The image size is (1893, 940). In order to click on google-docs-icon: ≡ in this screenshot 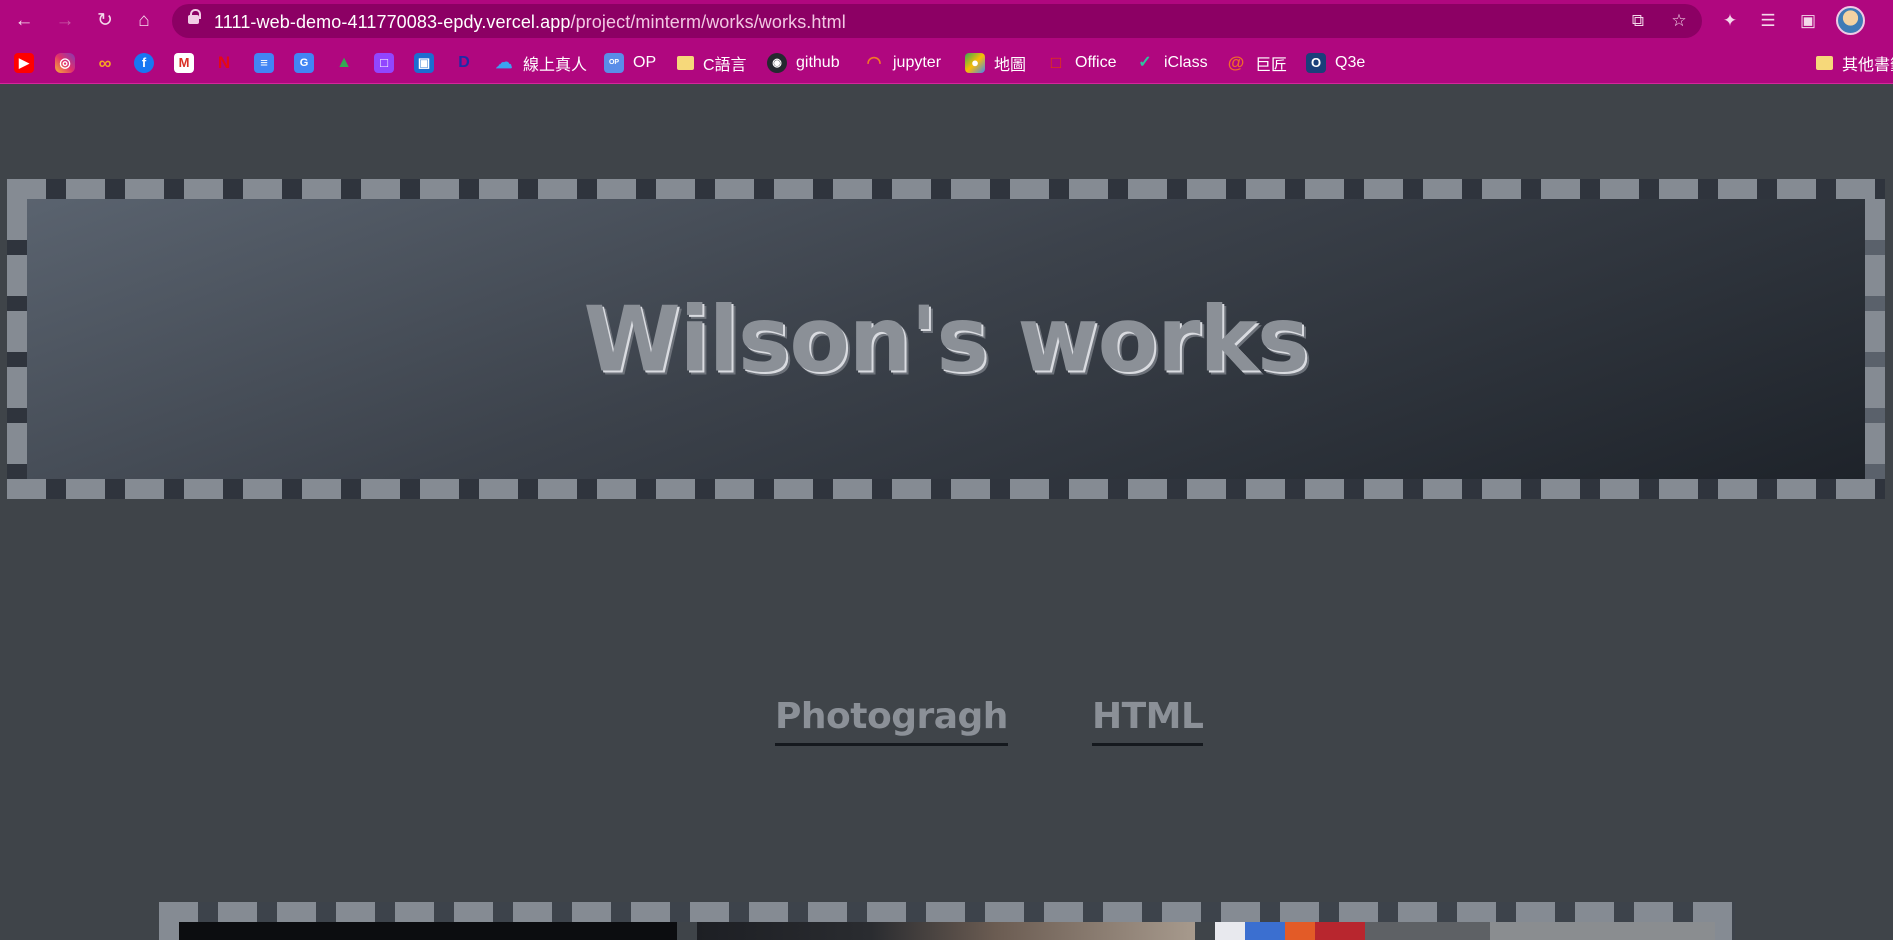, I will do `click(264, 63)`.